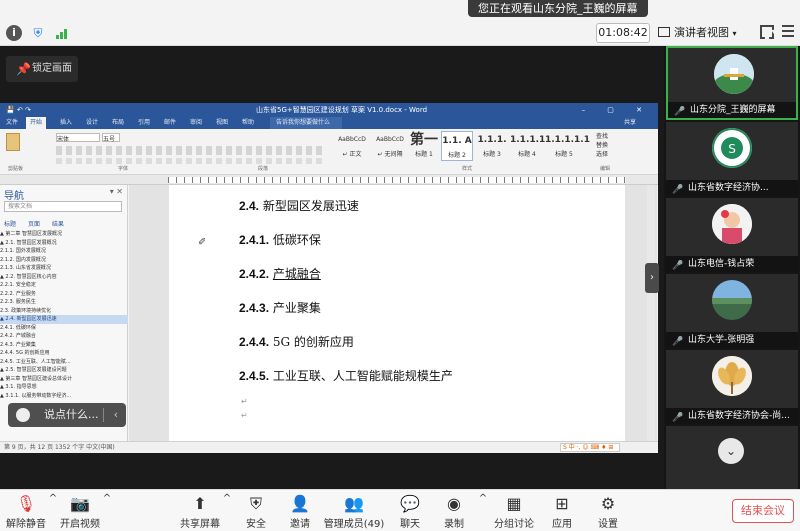 This screenshot has width=800, height=531. What do you see at coordinates (664, 32) in the screenshot?
I see `grid-icon` at bounding box center [664, 32].